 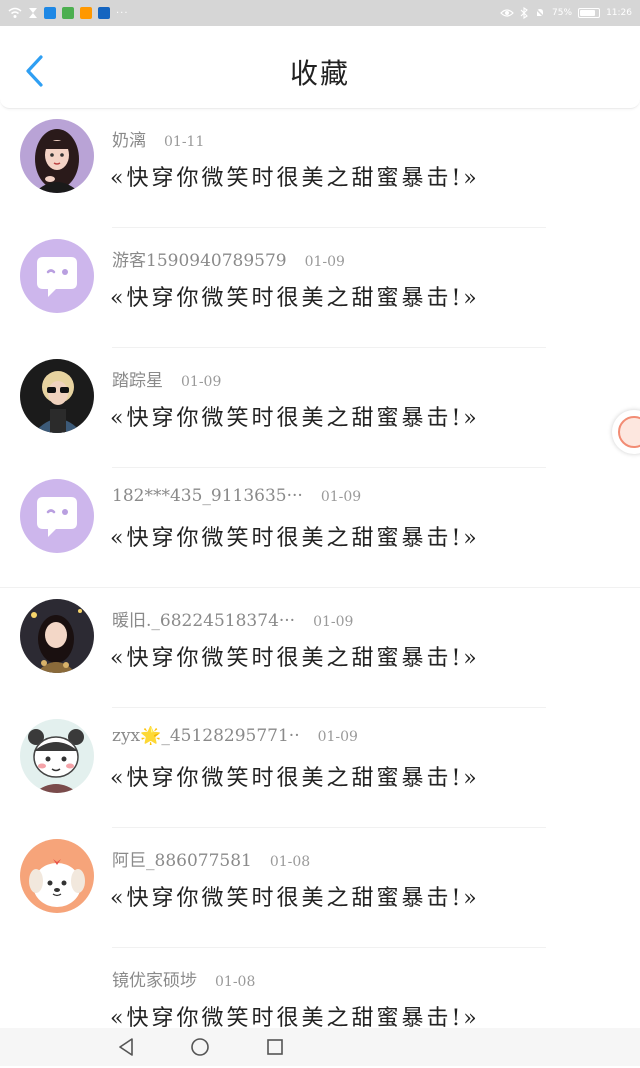 I want to click on more-notifications: ···, so click(x=122, y=13).